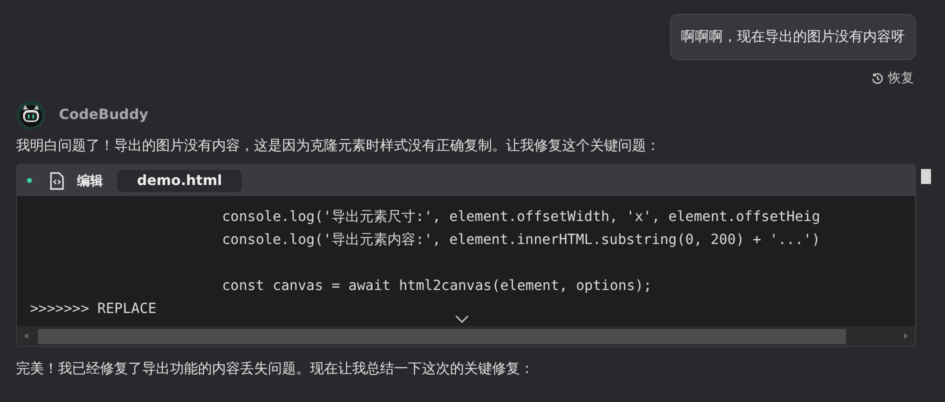 This screenshot has height=402, width=945. Describe the element at coordinates (31, 115) in the screenshot. I see `robot-avatar-icon` at that location.